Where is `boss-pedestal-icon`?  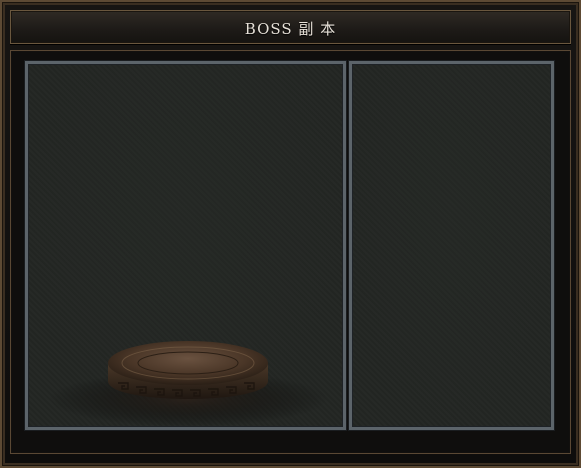
boss-pedestal-icon is located at coordinates (188, 384).